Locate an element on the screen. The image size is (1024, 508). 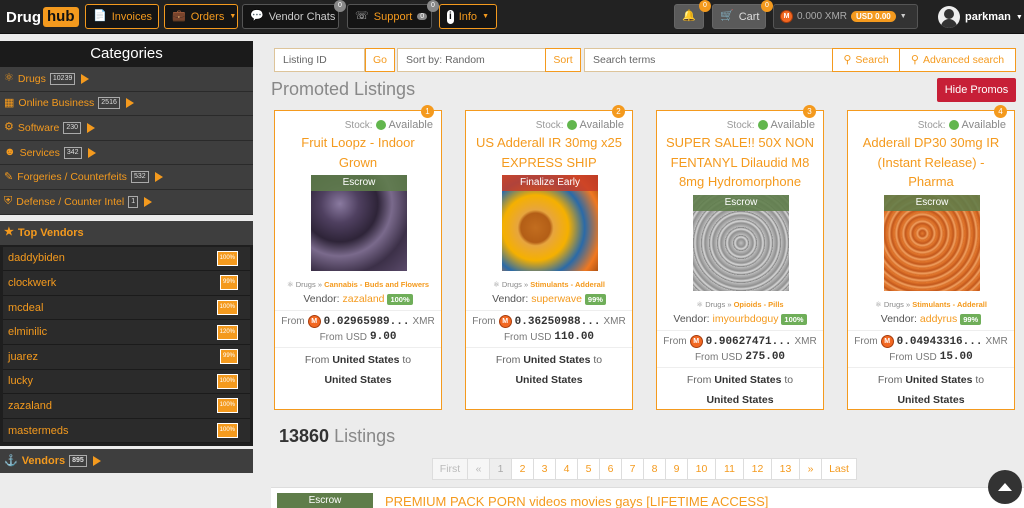
support-badge-inline: 0 is located at coordinates (422, 16).